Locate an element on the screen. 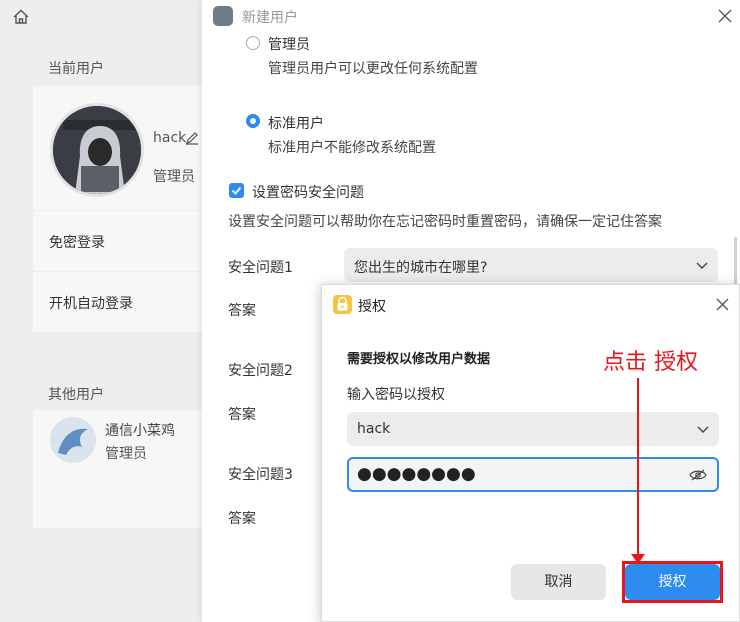  highlight-box is located at coordinates (672, 582).